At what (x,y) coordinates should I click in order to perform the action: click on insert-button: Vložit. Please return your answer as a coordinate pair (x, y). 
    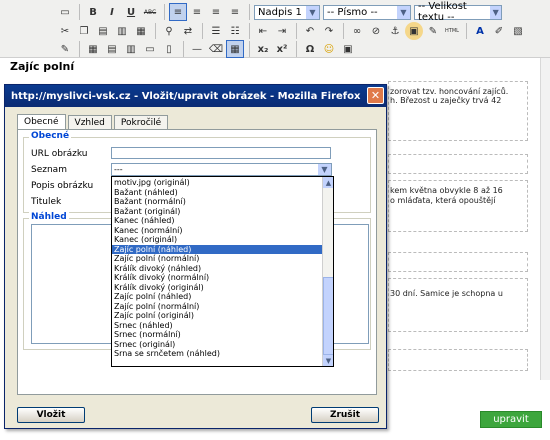
    Looking at the image, I should click on (51, 415).